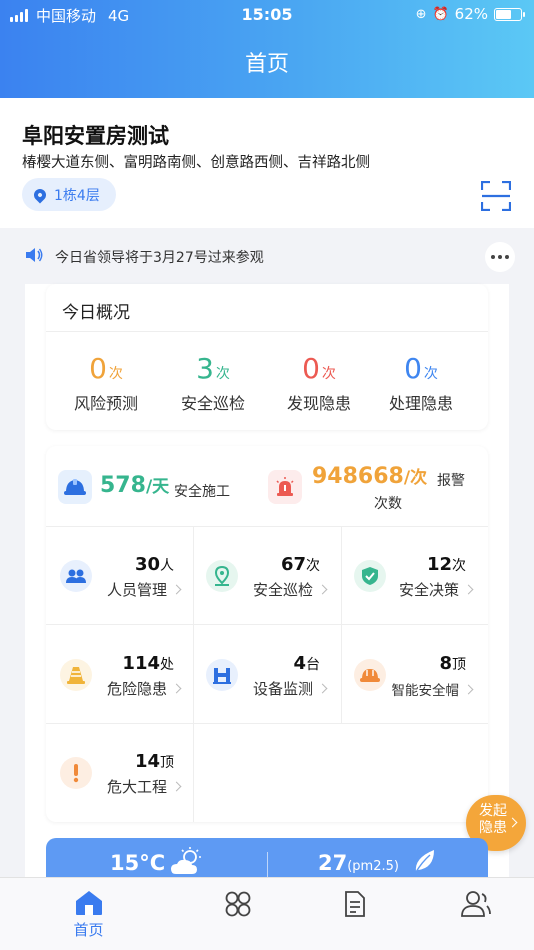 This screenshot has width=534, height=950. What do you see at coordinates (476, 904) in the screenshot?
I see `user-icon` at bounding box center [476, 904].